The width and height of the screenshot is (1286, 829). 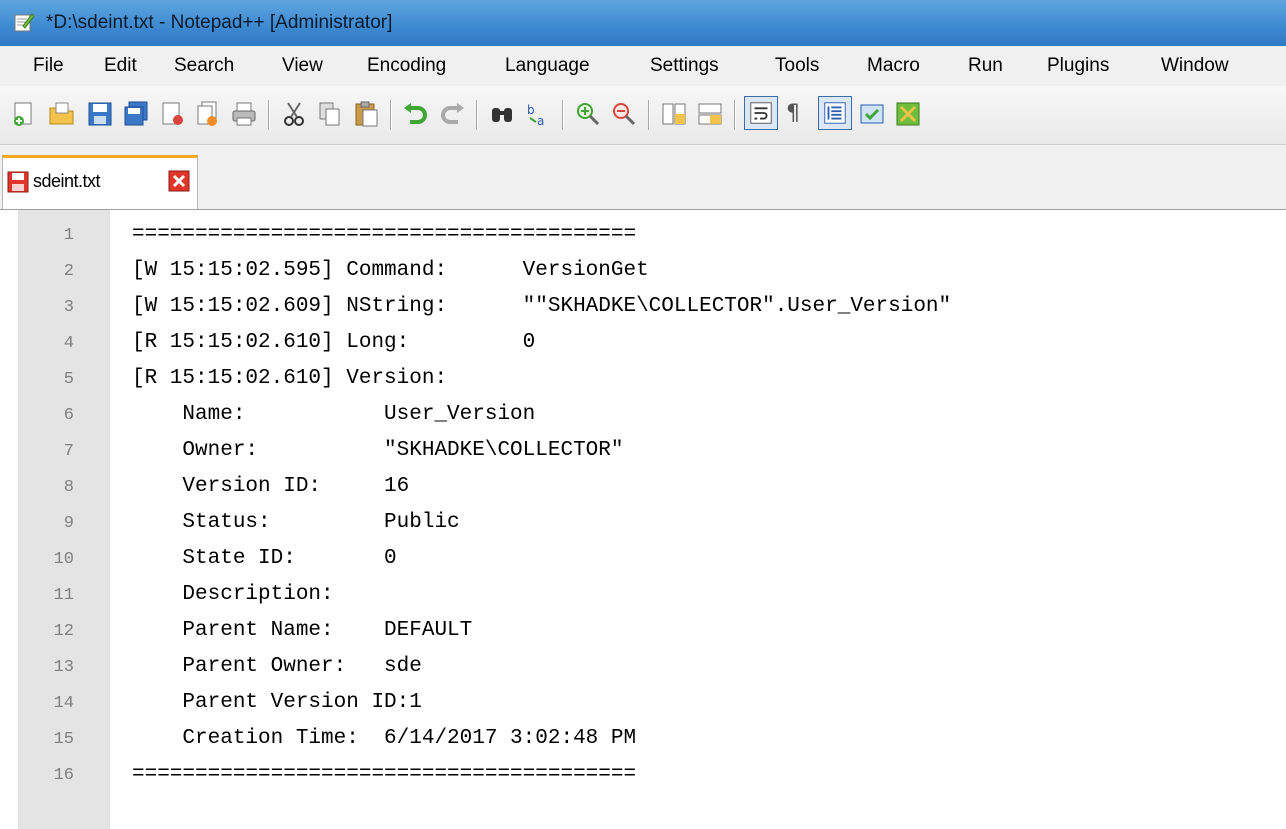 I want to click on menu-language: Language, so click(x=547, y=66).